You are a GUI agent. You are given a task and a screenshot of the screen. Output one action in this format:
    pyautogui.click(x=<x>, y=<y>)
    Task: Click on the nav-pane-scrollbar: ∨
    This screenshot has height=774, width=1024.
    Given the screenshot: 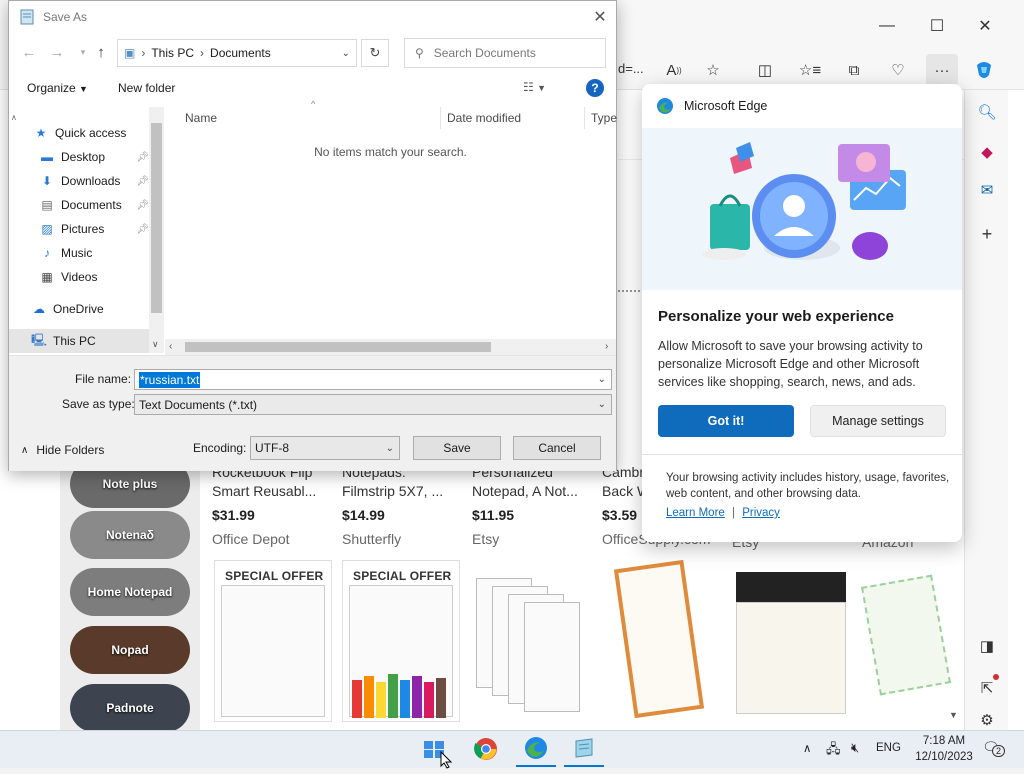 What is the action you would take?
    pyautogui.click(x=156, y=230)
    